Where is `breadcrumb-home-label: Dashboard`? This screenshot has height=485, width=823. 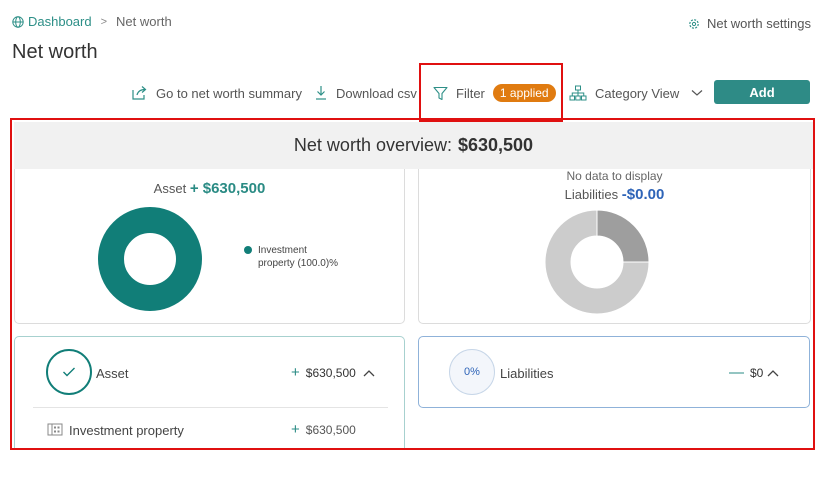 breadcrumb-home-label: Dashboard is located at coordinates (60, 21).